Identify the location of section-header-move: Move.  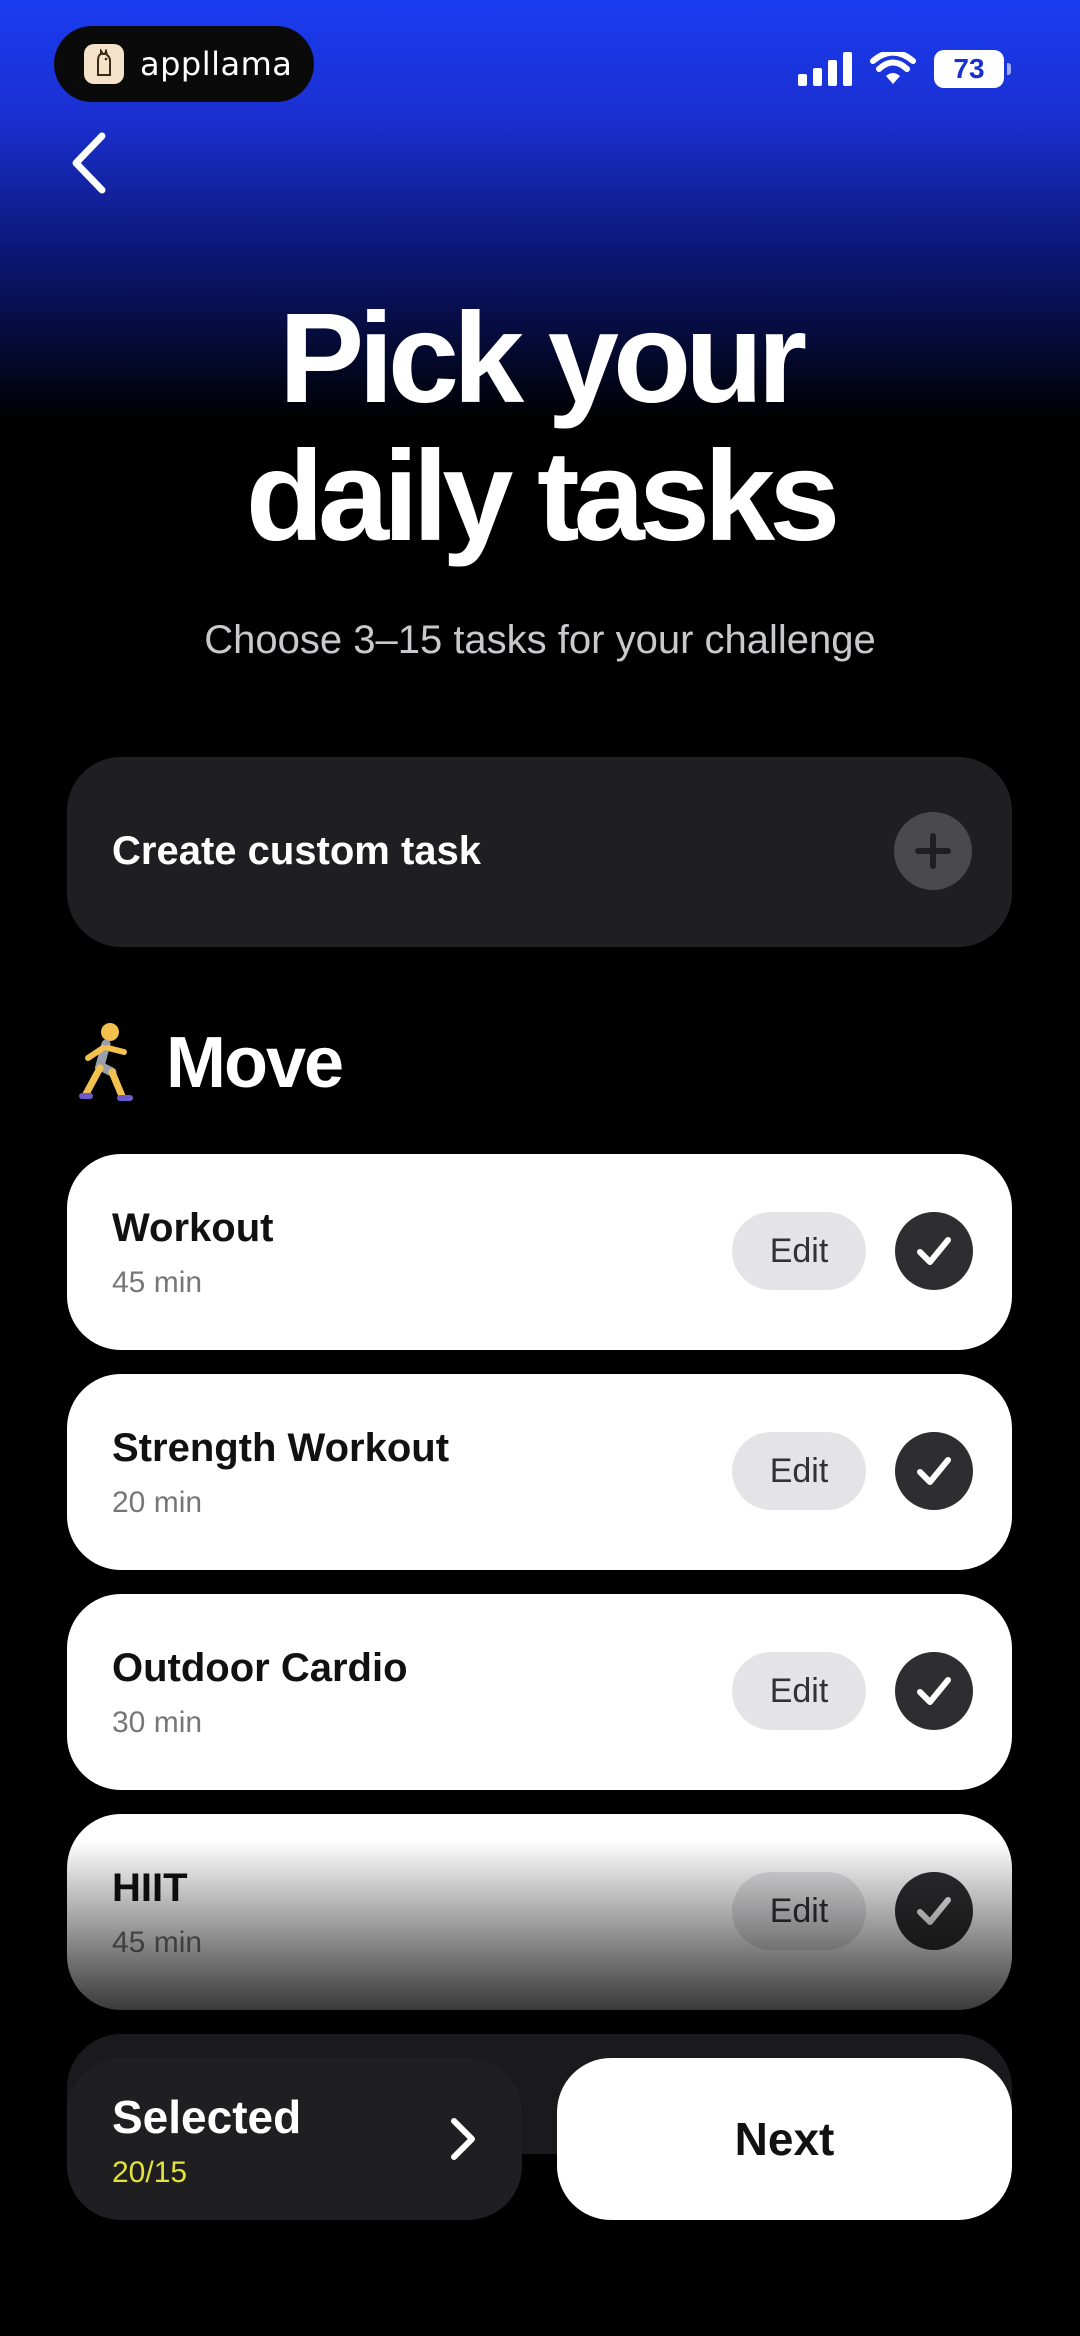
(207, 1063).